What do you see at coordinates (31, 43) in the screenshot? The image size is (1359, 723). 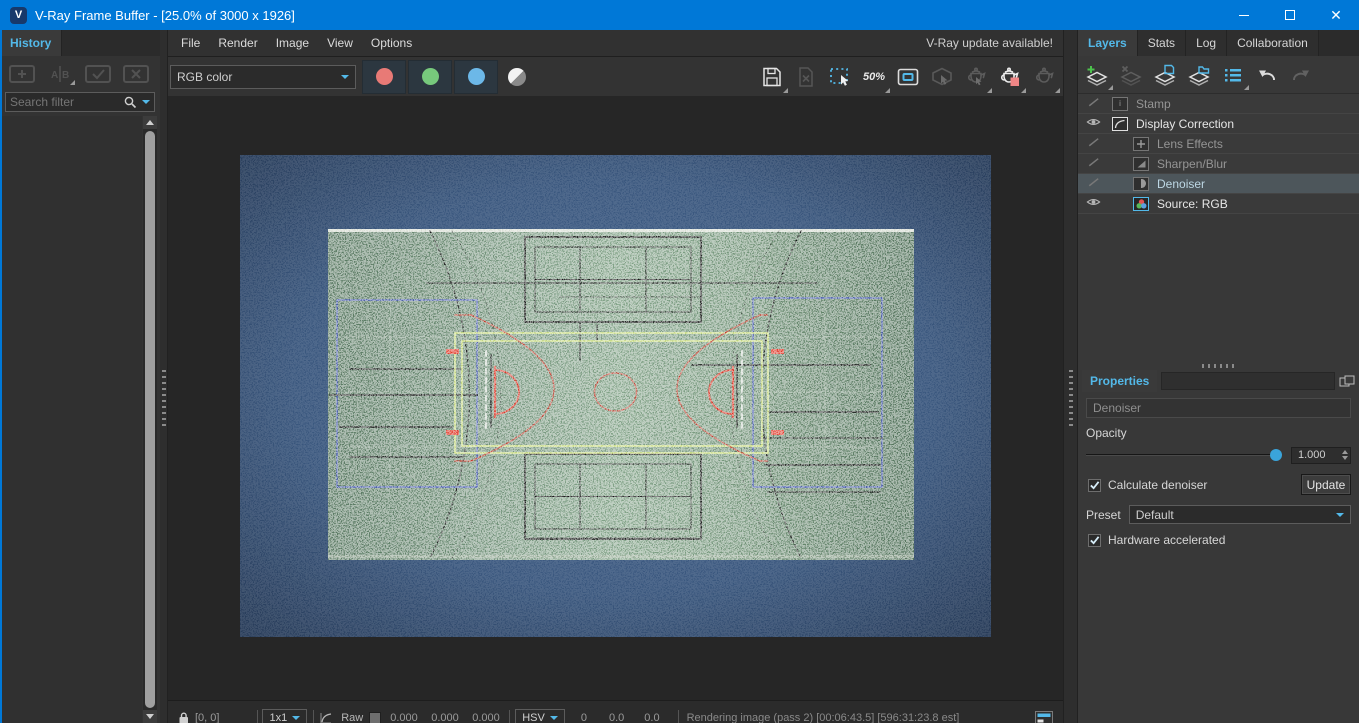 I see `tab-history: History` at bounding box center [31, 43].